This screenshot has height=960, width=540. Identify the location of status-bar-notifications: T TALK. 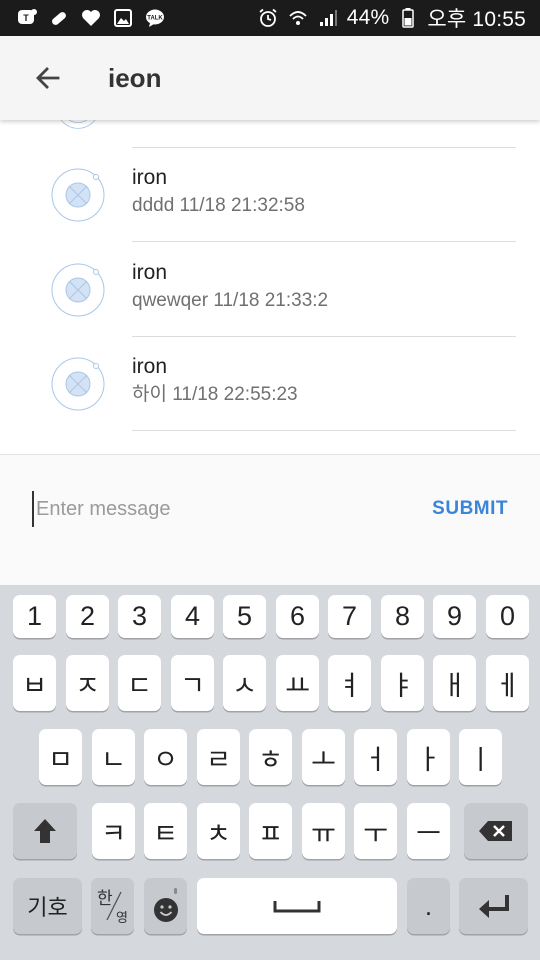
(91, 18).